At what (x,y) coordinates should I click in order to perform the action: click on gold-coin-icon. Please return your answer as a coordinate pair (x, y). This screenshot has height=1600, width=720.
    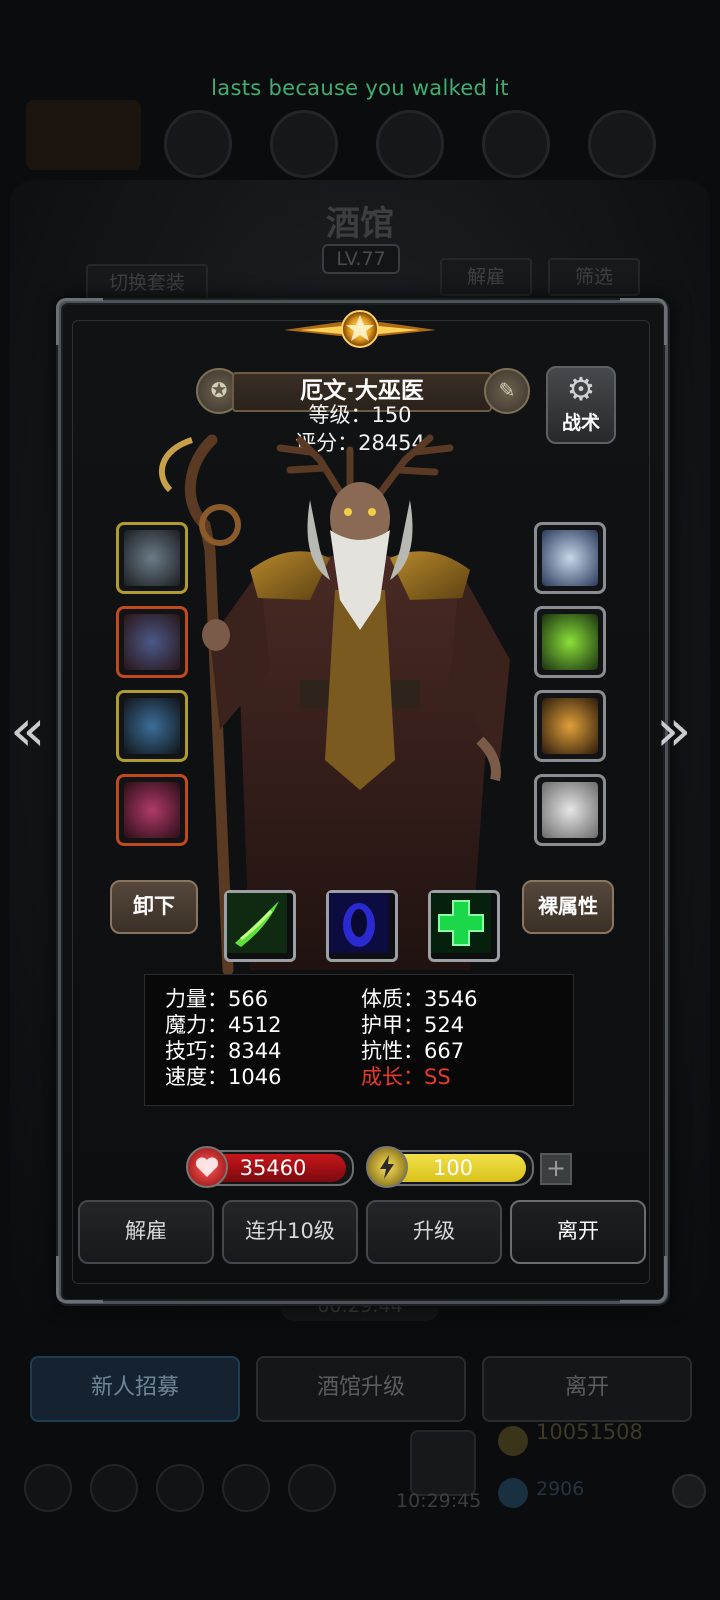
    Looking at the image, I should click on (513, 1441).